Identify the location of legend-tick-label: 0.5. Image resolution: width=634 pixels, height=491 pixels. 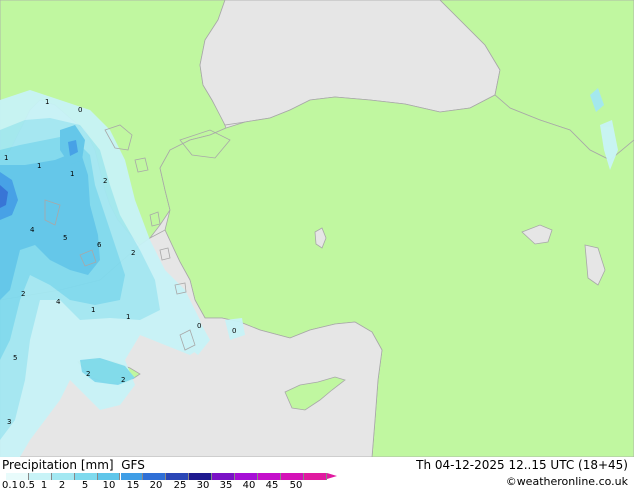
(27, 485).